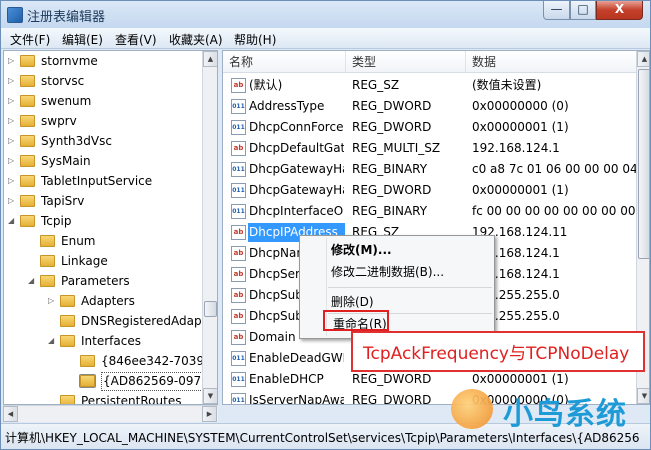 This screenshot has width=651, height=450. Describe the element at coordinates (63, 201) in the screenshot. I see `tree-node-label: TapiSrv` at that location.